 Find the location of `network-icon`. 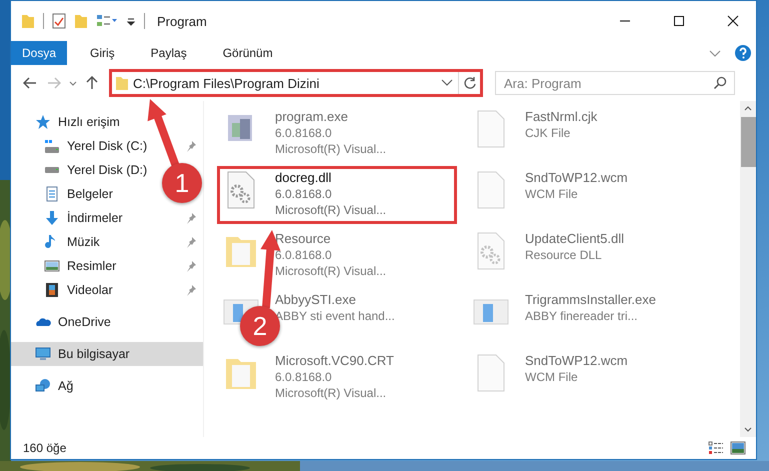

network-icon is located at coordinates (43, 386).